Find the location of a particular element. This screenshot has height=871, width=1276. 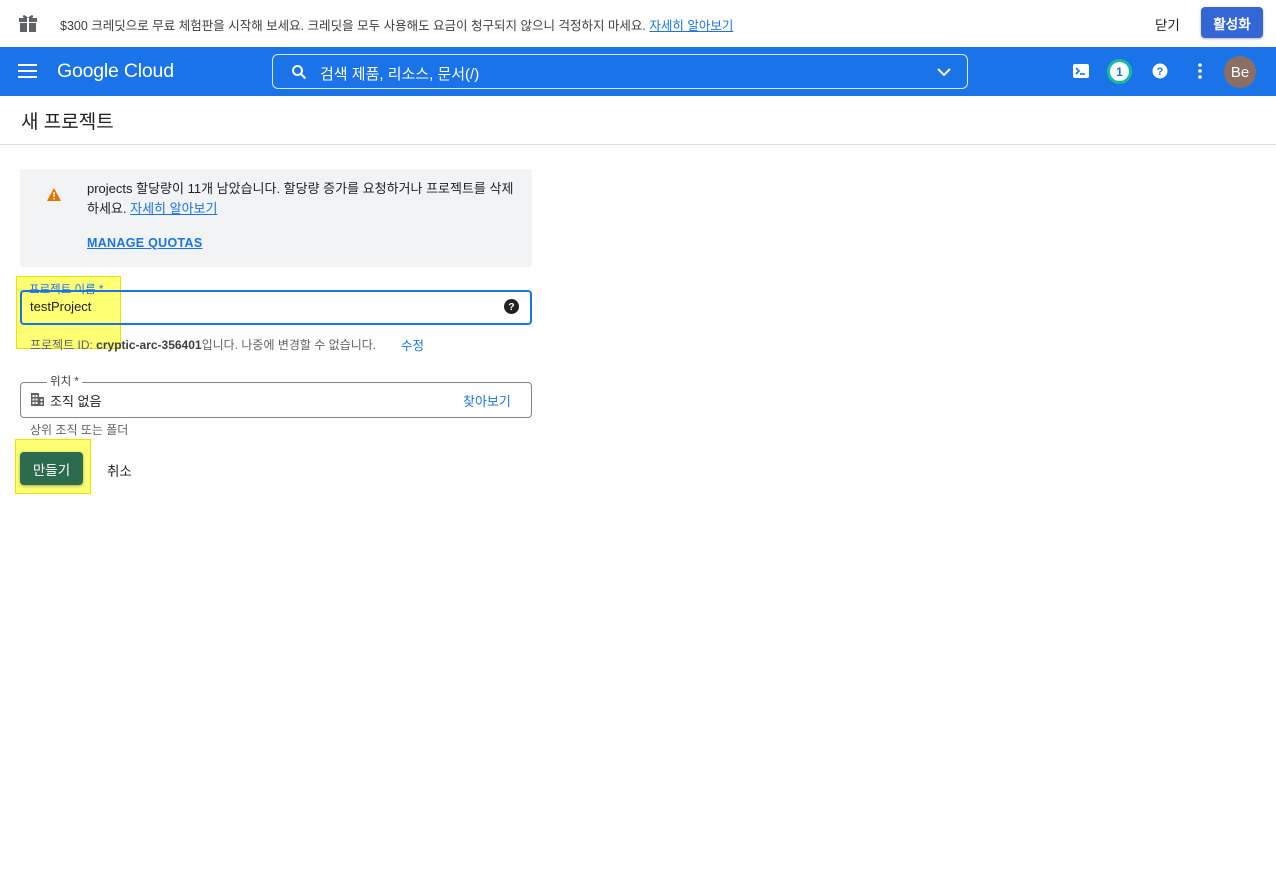

project-name-label: 프로젝트 이름 * is located at coordinates (66, 290).